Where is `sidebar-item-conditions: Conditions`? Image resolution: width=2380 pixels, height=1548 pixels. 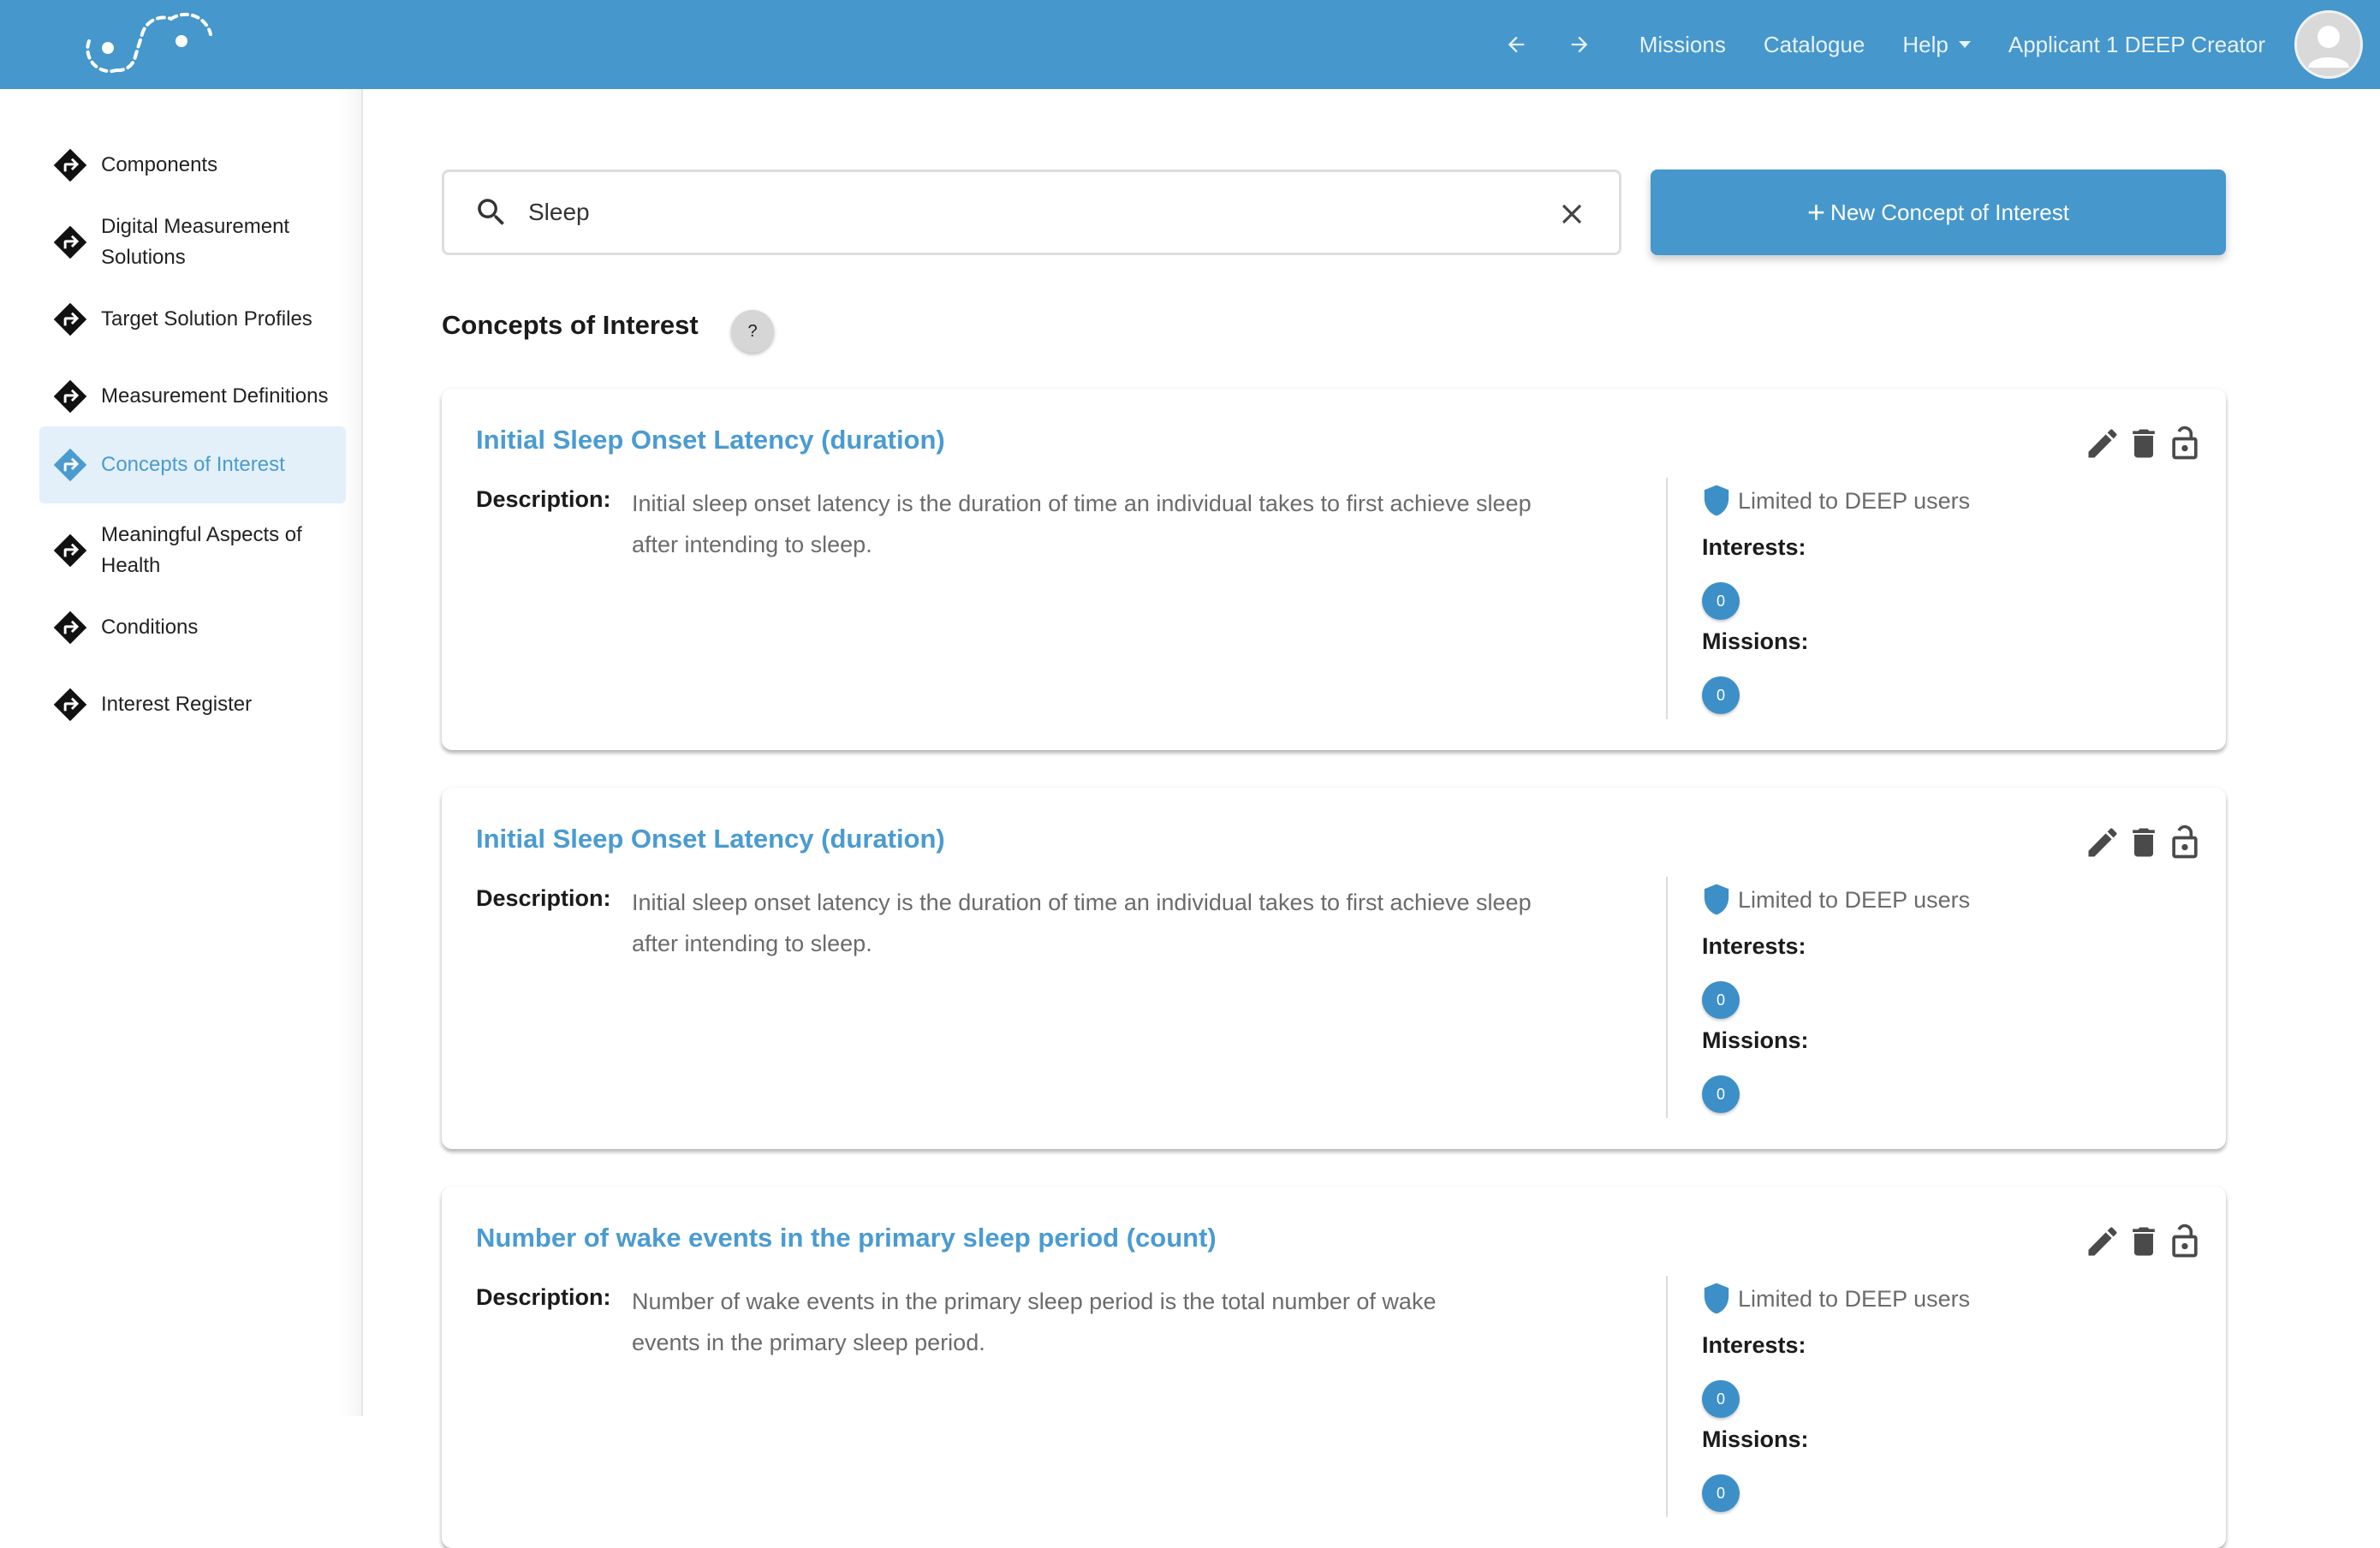
sidebar-item-conditions: Conditions is located at coordinates (193, 628).